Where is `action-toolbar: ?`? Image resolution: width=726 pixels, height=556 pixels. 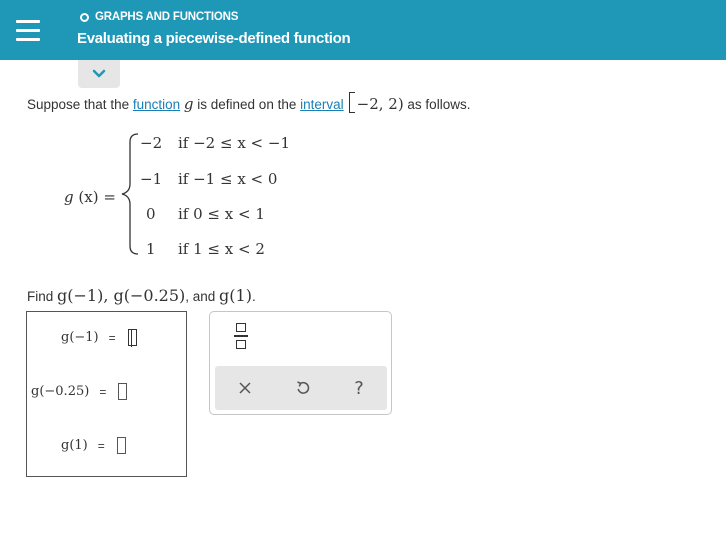
action-toolbar: ? is located at coordinates (301, 388).